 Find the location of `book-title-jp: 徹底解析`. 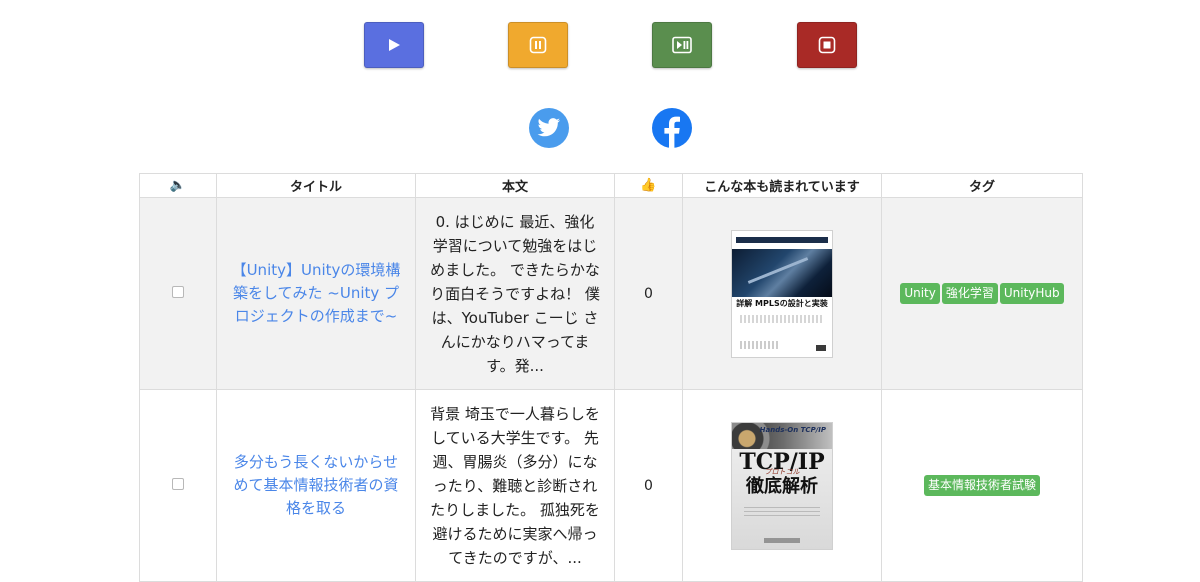

book-title-jp: 徹底解析 is located at coordinates (782, 486).